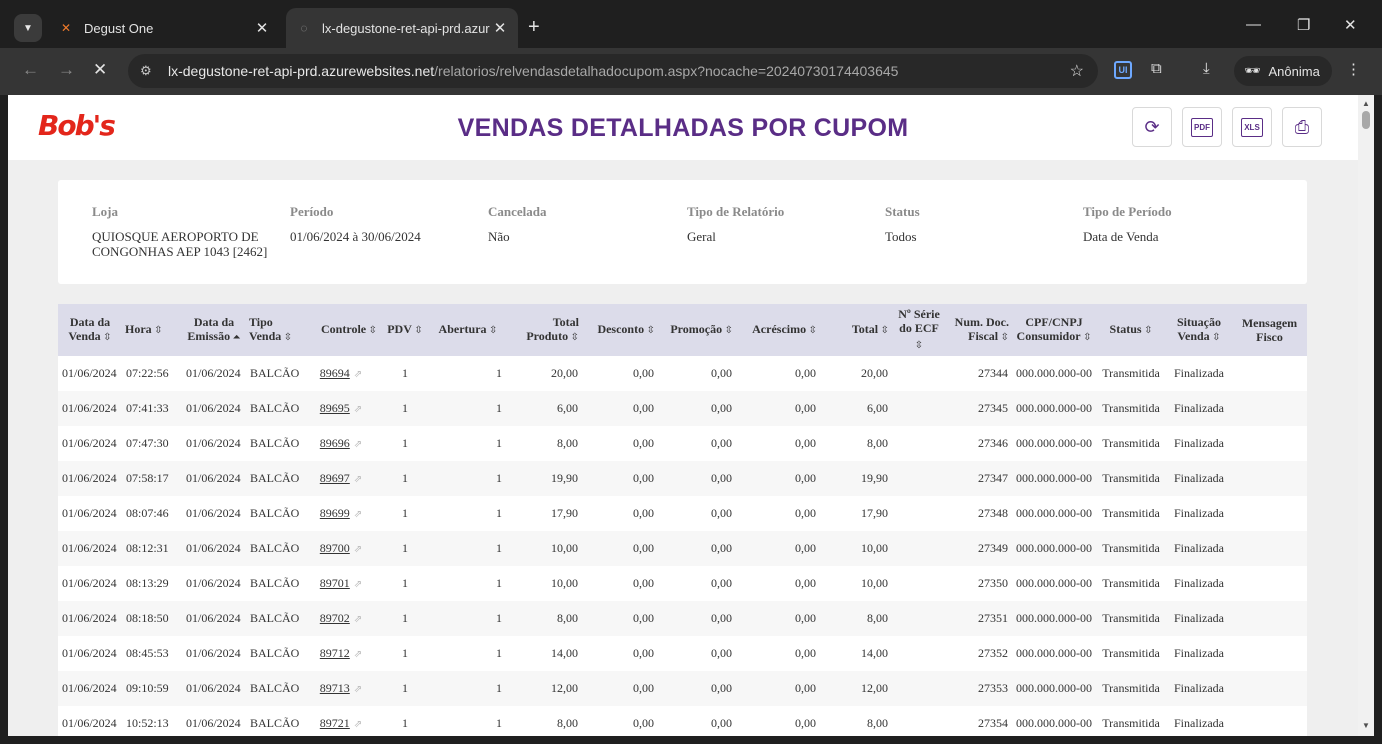  What do you see at coordinates (1156, 68) in the screenshot?
I see `extensions-puzzle-icon: ⧉` at bounding box center [1156, 68].